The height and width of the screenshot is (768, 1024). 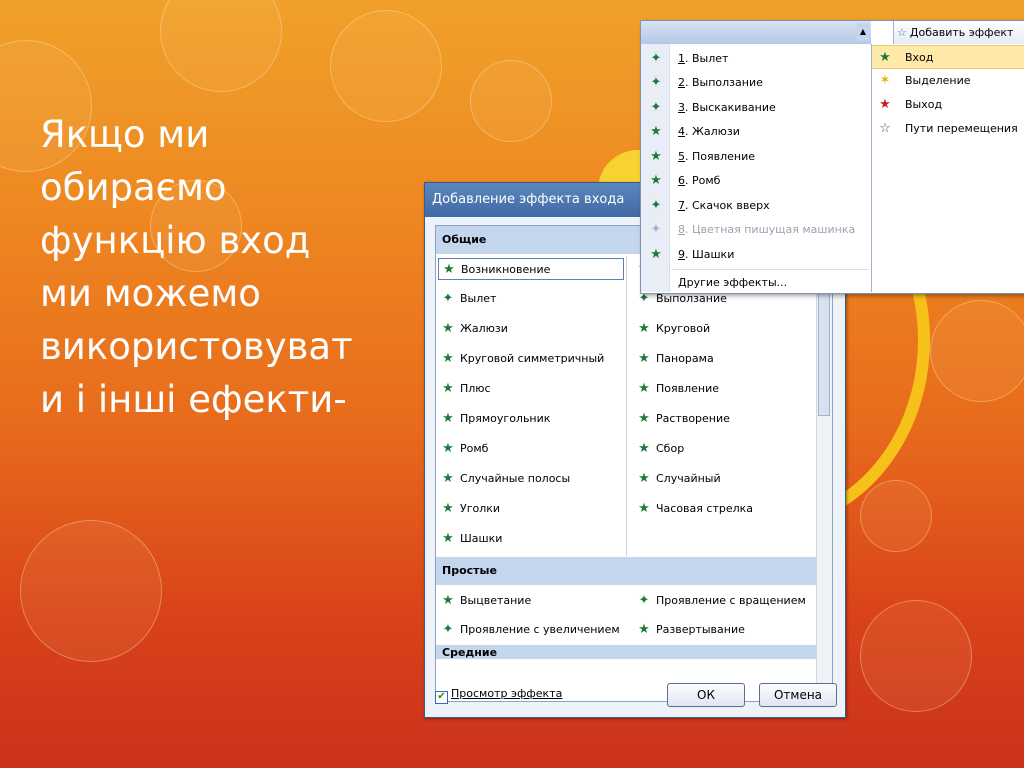 I want to click on effect-label: Случайный, so click(x=688, y=478).